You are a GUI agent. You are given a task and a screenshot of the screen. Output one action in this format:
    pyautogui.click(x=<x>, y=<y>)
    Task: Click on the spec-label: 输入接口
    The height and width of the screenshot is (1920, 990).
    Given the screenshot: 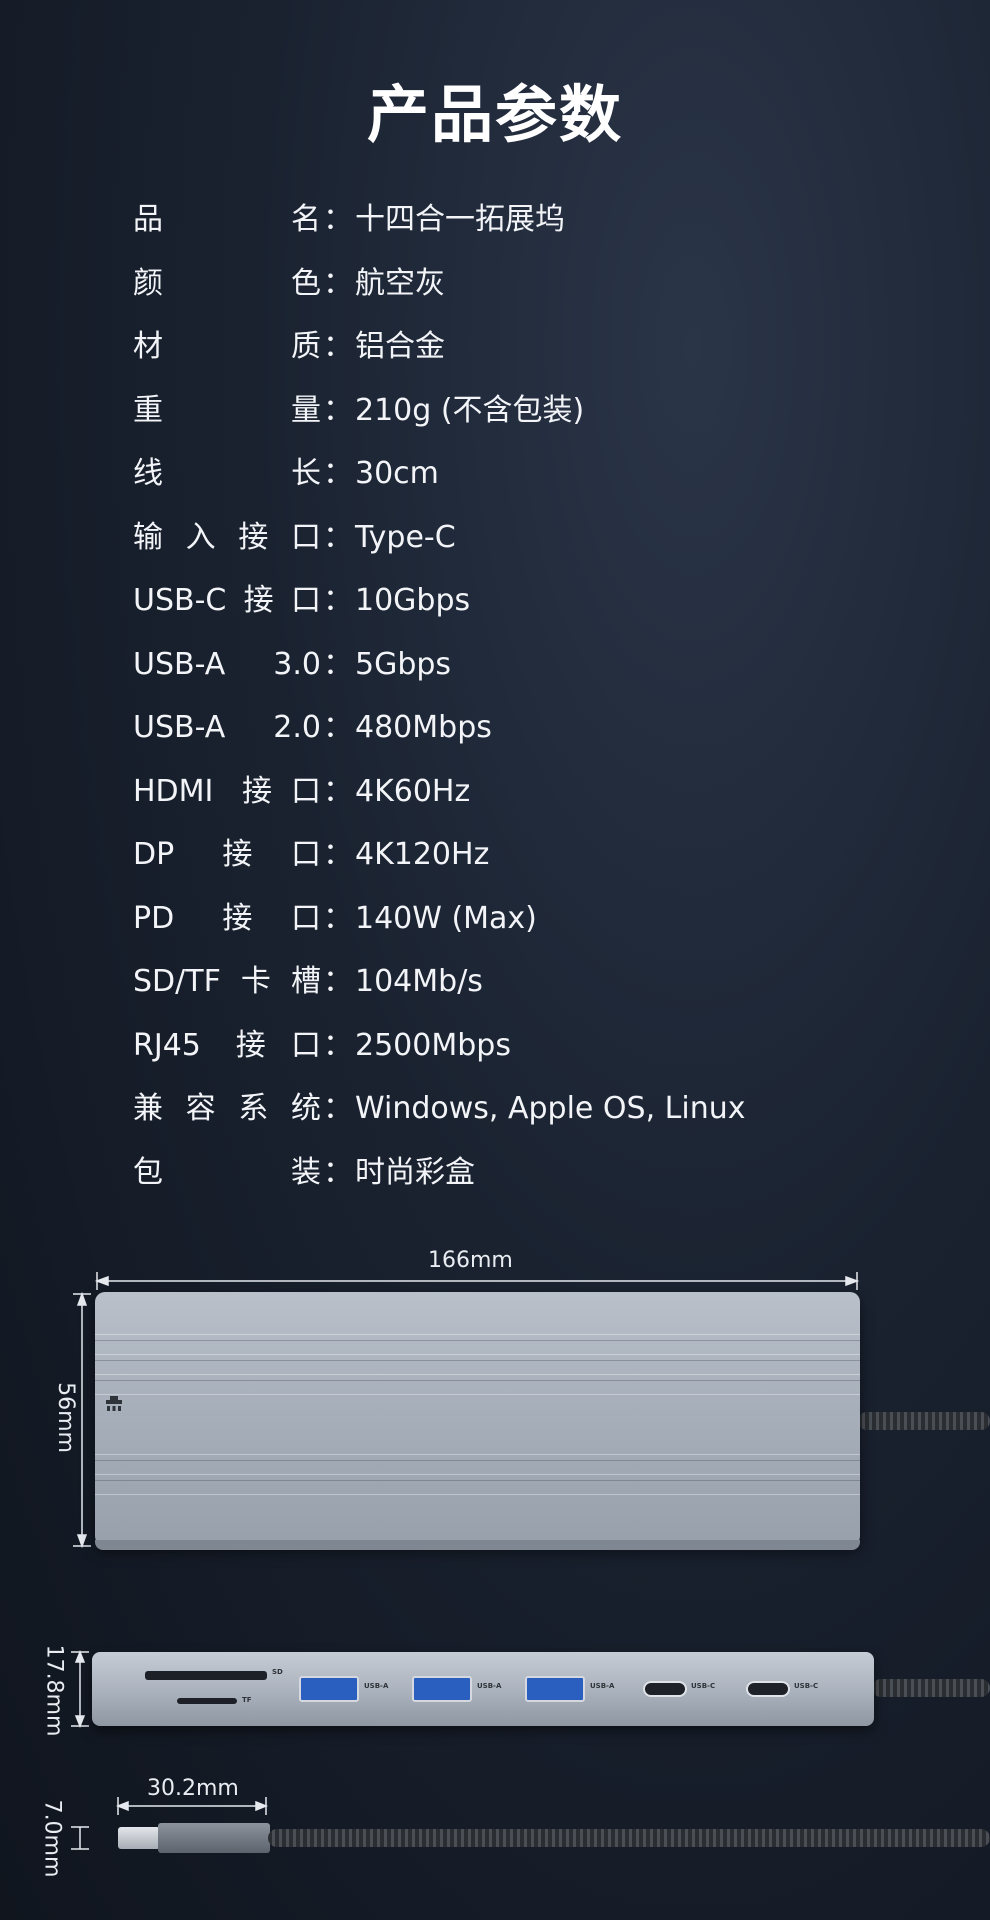 What is the action you would take?
    pyautogui.click(x=227, y=537)
    